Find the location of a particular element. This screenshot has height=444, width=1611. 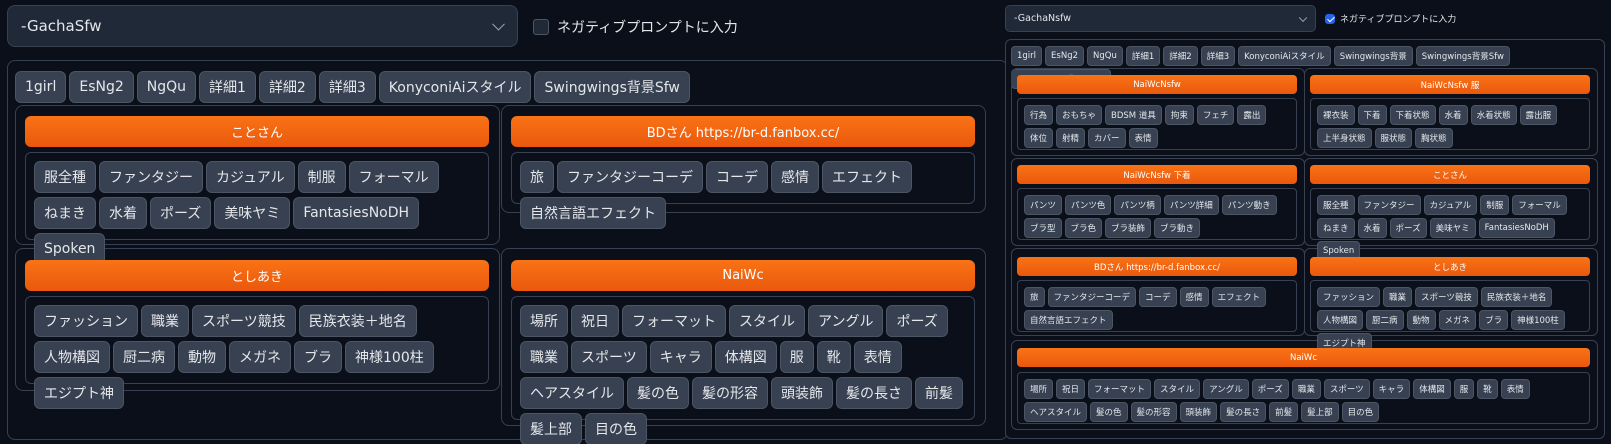

tab-button: 詳細3 is located at coordinates (347, 87).